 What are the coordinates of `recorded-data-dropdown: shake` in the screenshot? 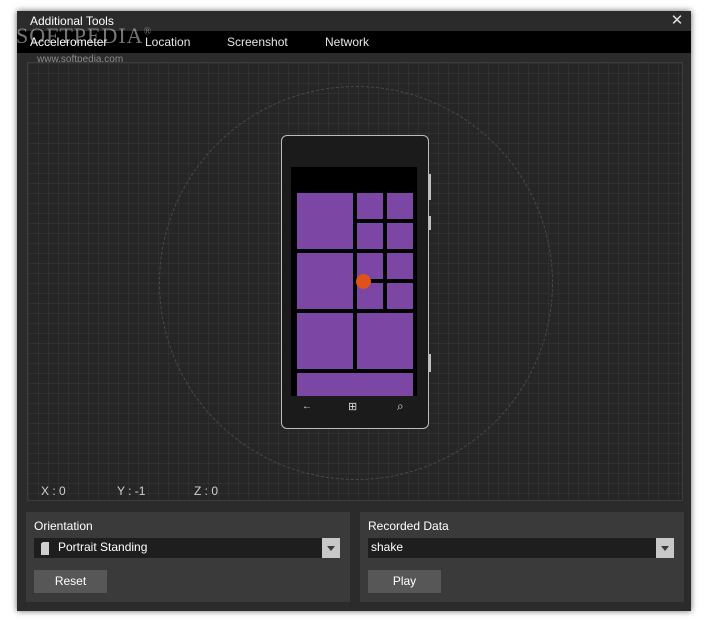 It's located at (521, 548).